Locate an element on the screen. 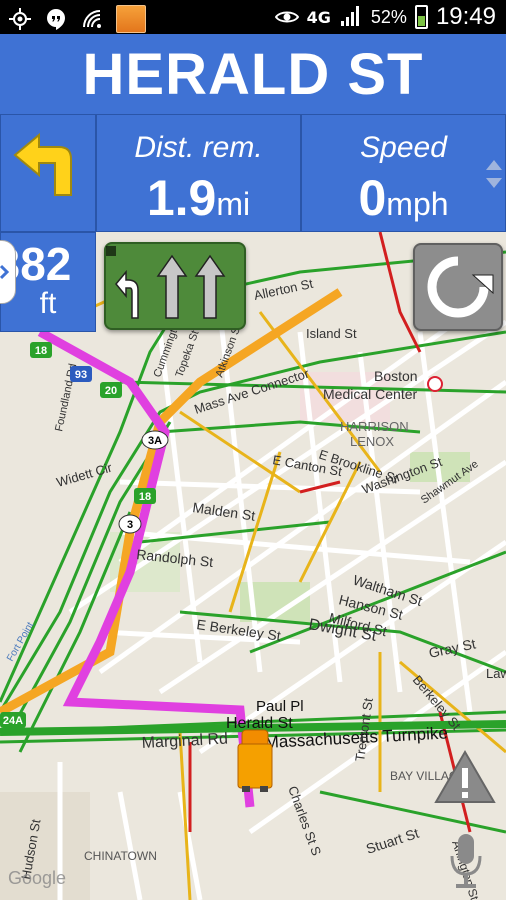  lane-guidance is located at coordinates (175, 286).